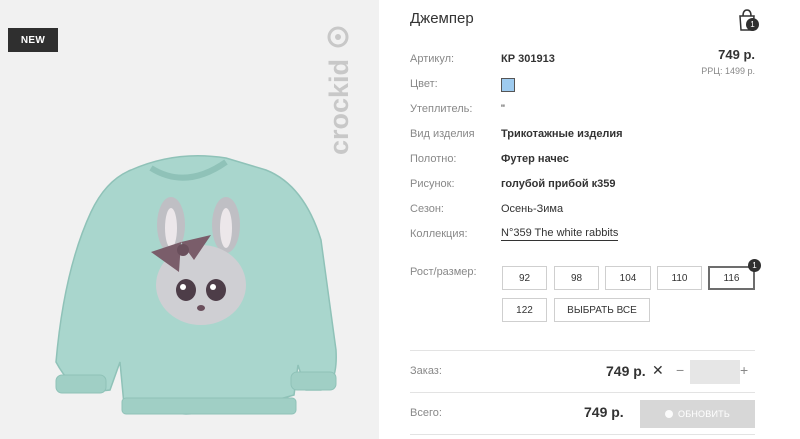 The width and height of the screenshot is (800, 439). Describe the element at coordinates (562, 134) in the screenshot. I see `product-type-value: Трикотажные изделия` at that location.